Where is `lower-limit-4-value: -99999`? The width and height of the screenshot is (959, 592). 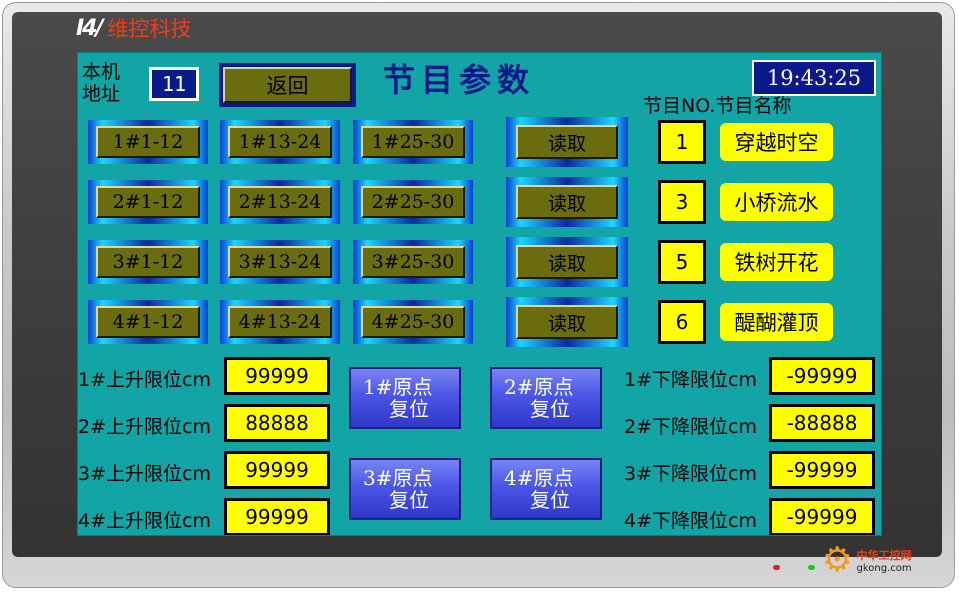 lower-limit-4-value: -99999 is located at coordinates (822, 517).